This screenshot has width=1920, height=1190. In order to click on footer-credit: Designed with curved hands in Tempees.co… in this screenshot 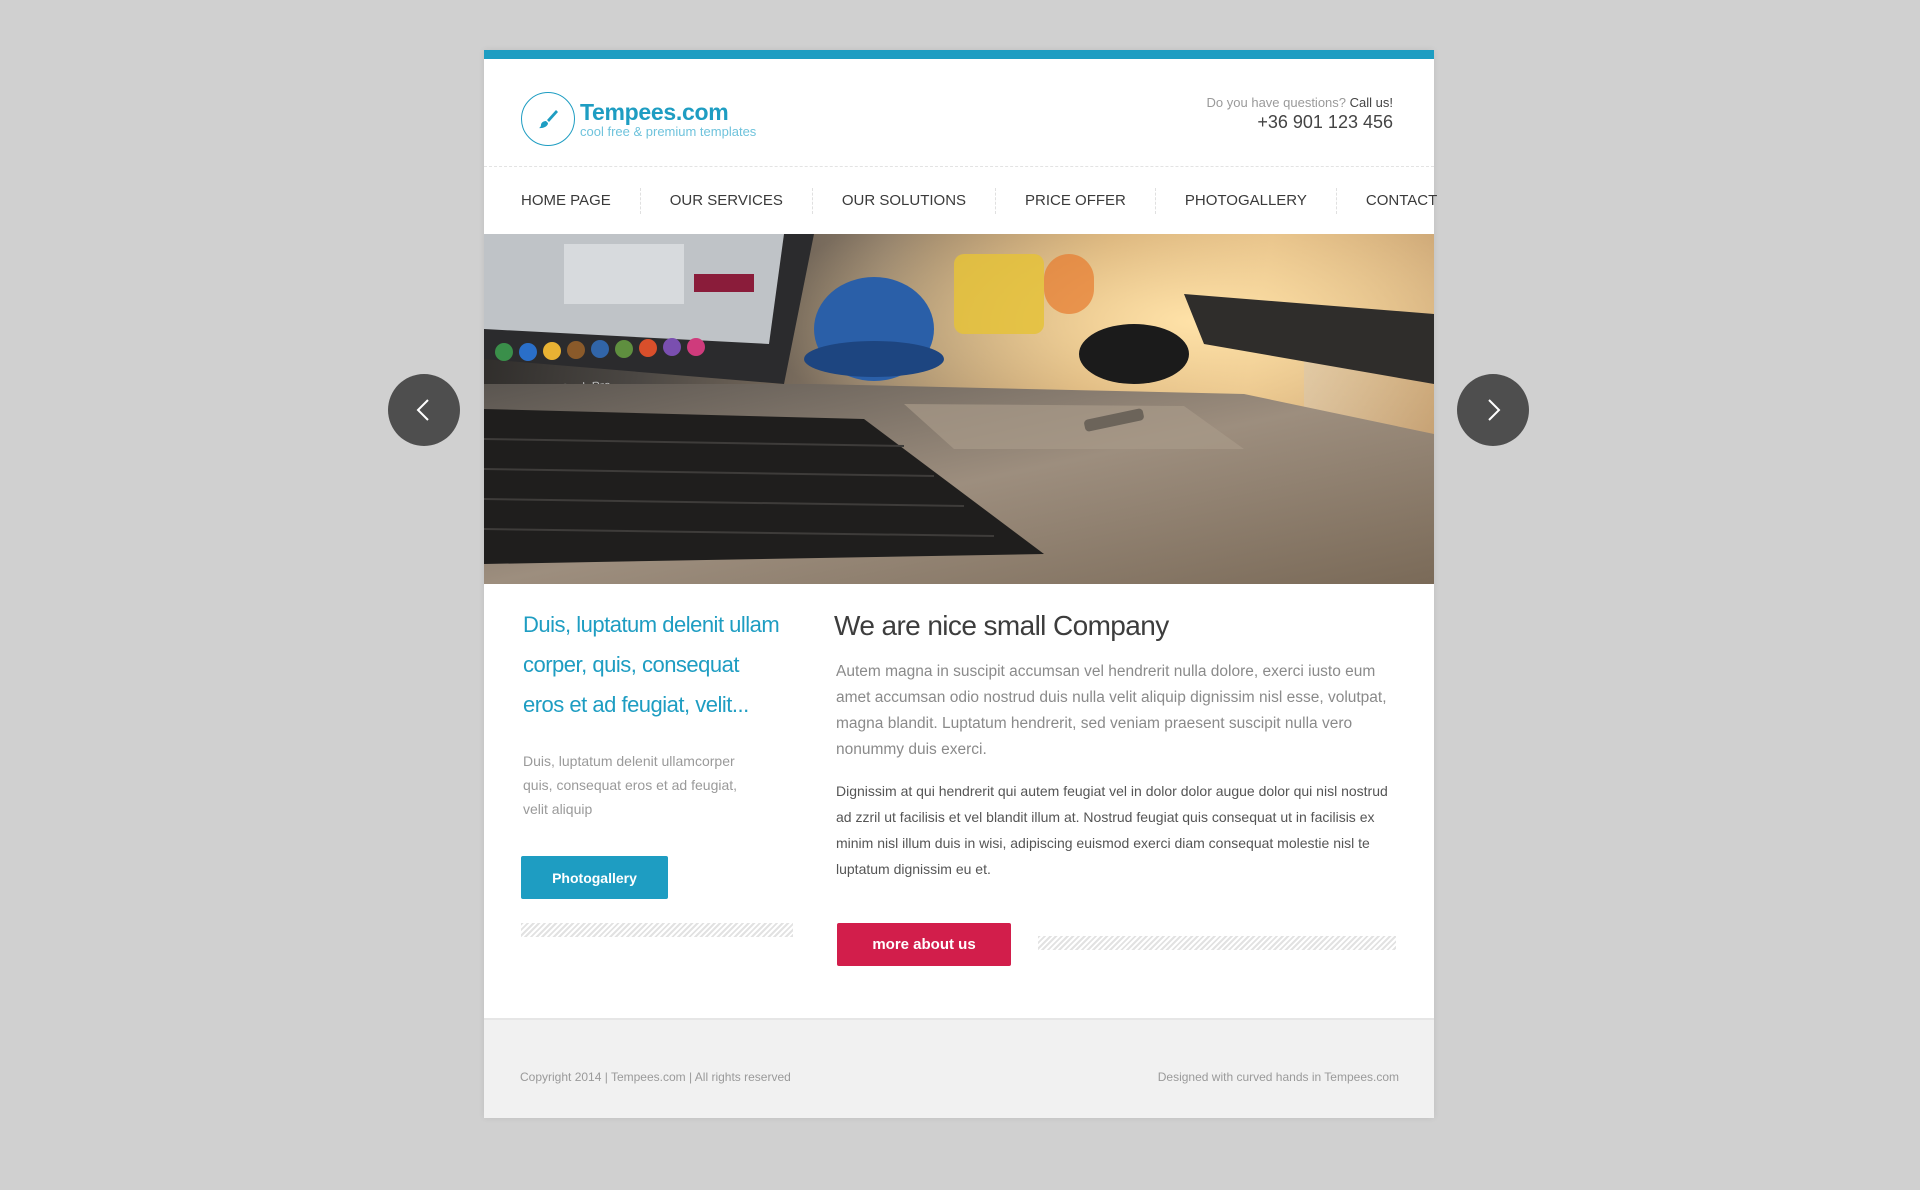, I will do `click(1278, 1077)`.